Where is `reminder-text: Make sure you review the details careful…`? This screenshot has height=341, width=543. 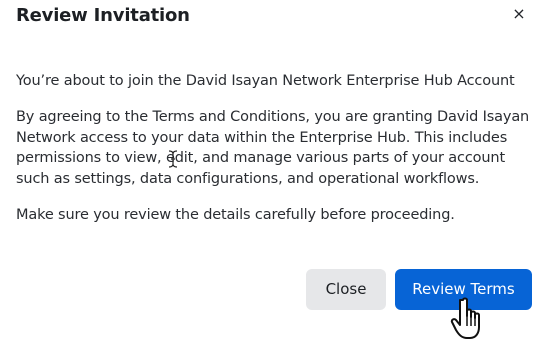 reminder-text: Make sure you review the details careful… is located at coordinates (235, 215).